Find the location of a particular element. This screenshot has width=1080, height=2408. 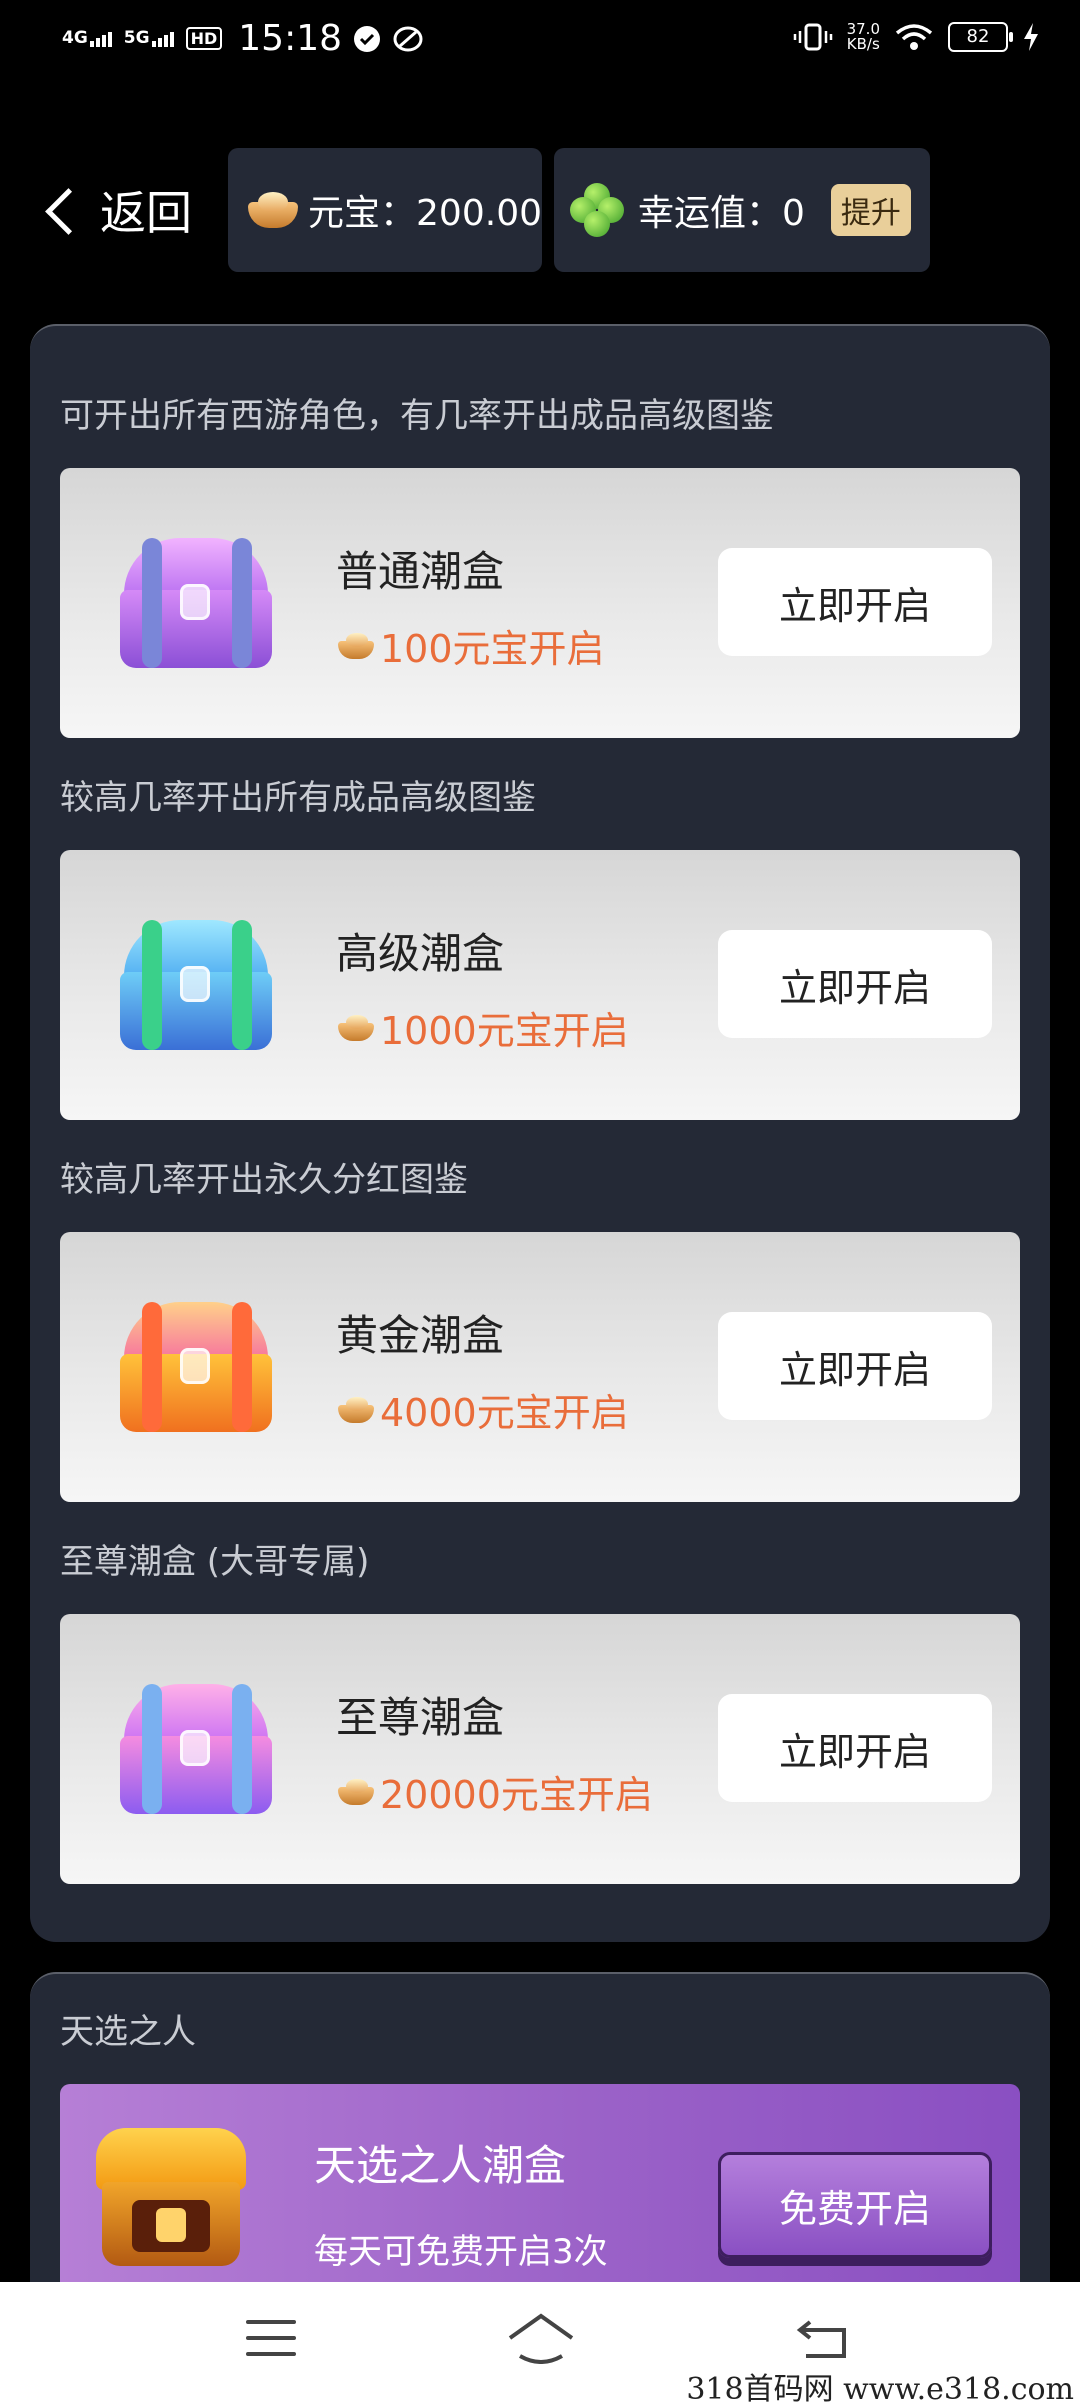

purple-chest-icon is located at coordinates (196, 605).